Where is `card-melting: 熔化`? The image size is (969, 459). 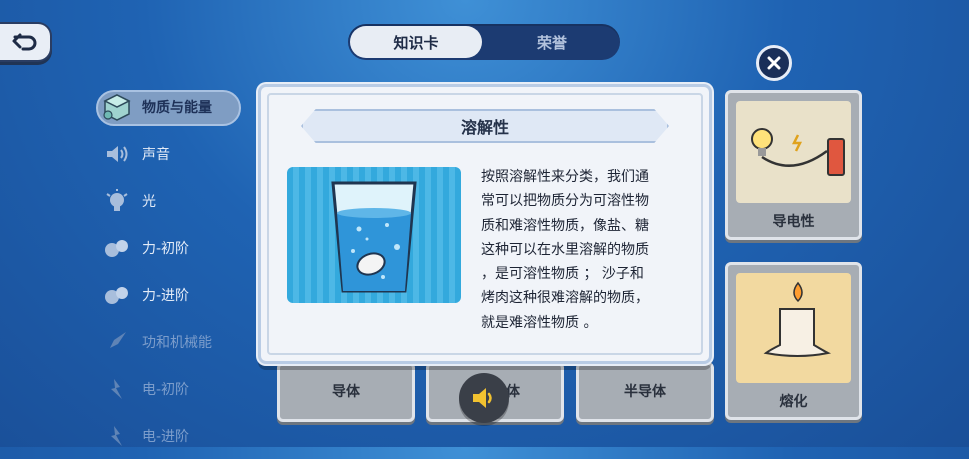
card-melting: 熔化 is located at coordinates (793, 341).